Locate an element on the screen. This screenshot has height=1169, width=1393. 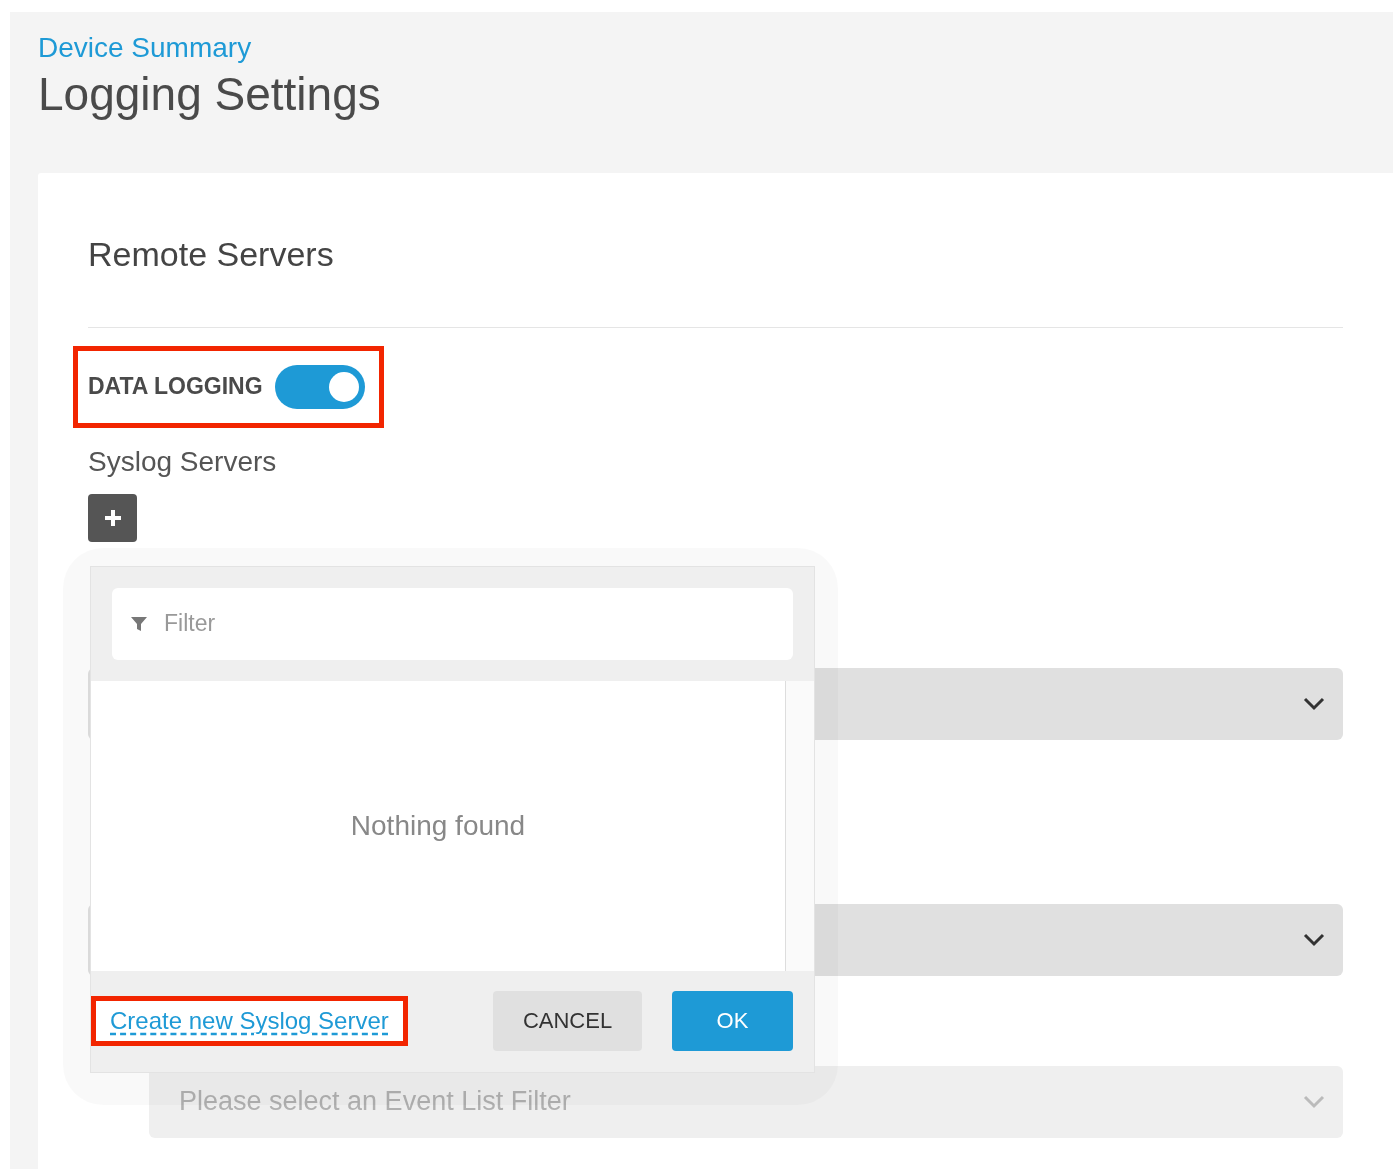
toggle-label: DATA LOGGING is located at coordinates (175, 387).